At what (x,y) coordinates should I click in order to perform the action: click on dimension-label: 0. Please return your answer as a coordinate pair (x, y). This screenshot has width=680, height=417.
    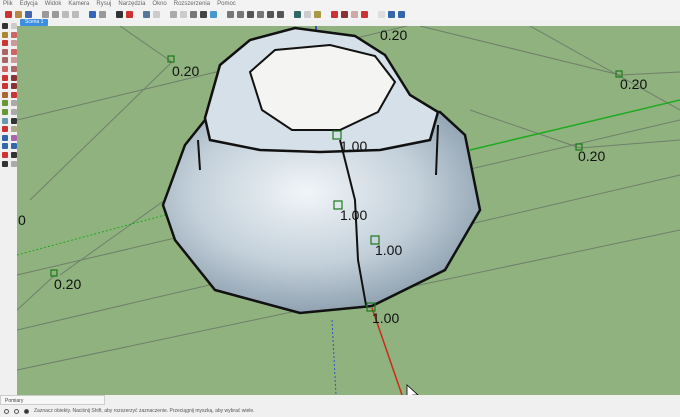
    Looking at the image, I should click on (22, 220).